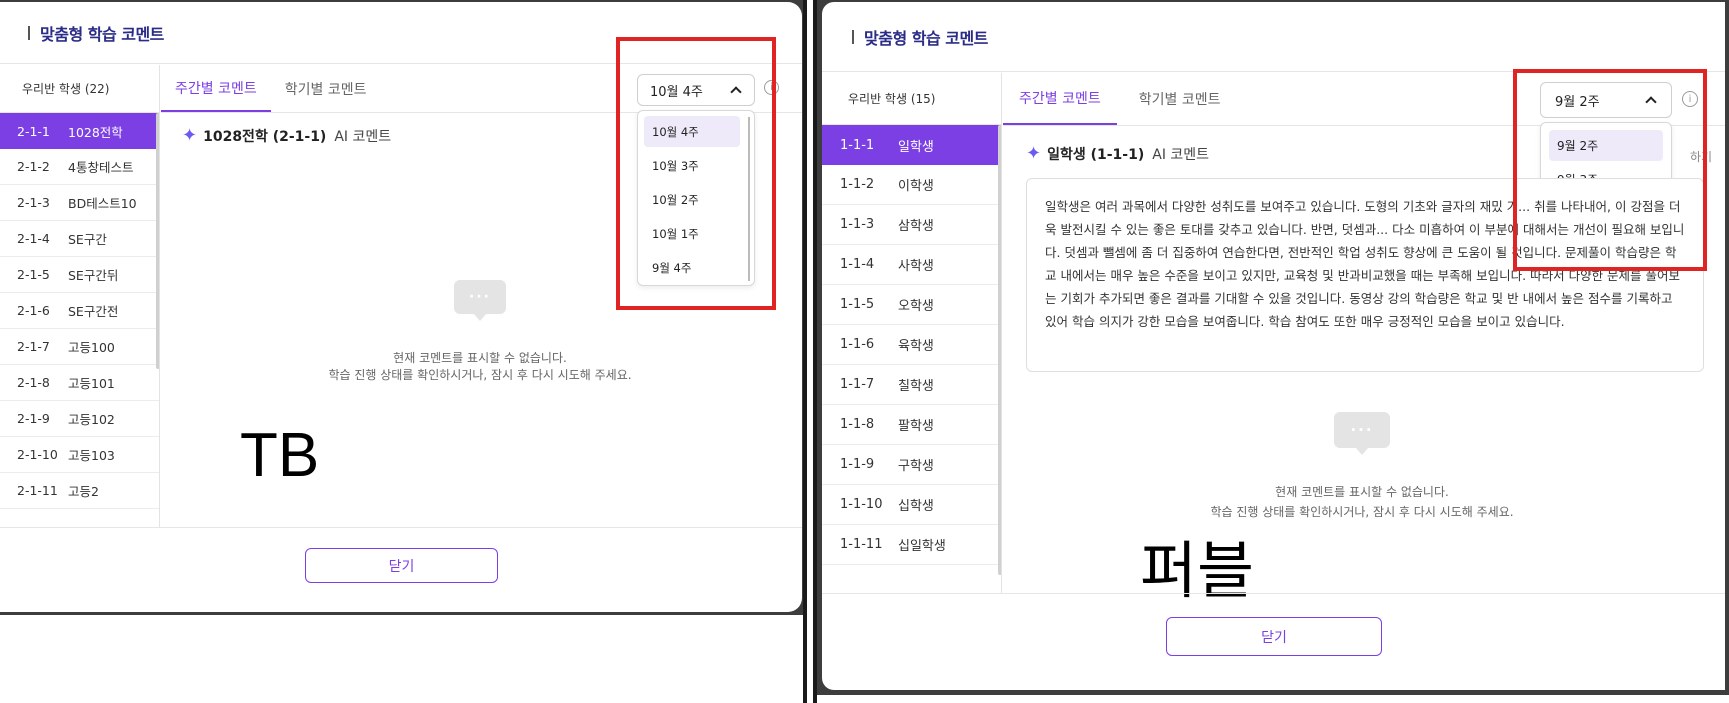 This screenshot has height=703, width=1729. What do you see at coordinates (857, 145) in the screenshot?
I see `student-number: 1-1-1` at bounding box center [857, 145].